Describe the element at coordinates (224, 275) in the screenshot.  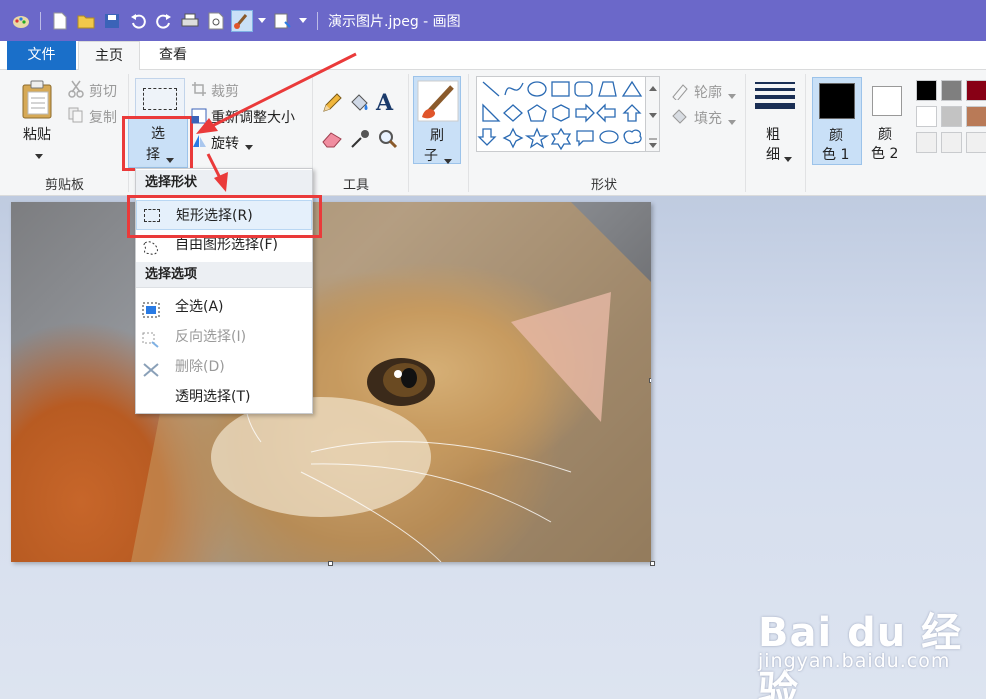
I see `menu-header-options: 选择选项` at that location.